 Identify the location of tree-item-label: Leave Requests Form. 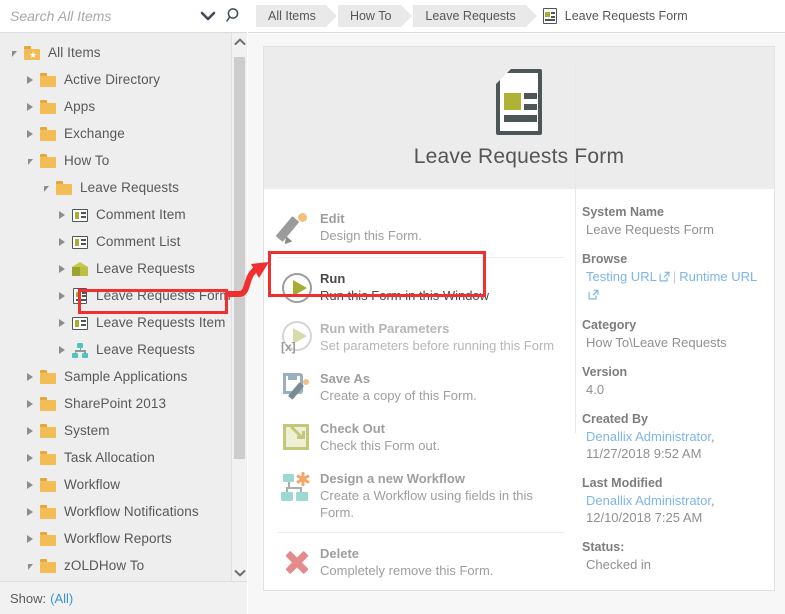
(163, 295).